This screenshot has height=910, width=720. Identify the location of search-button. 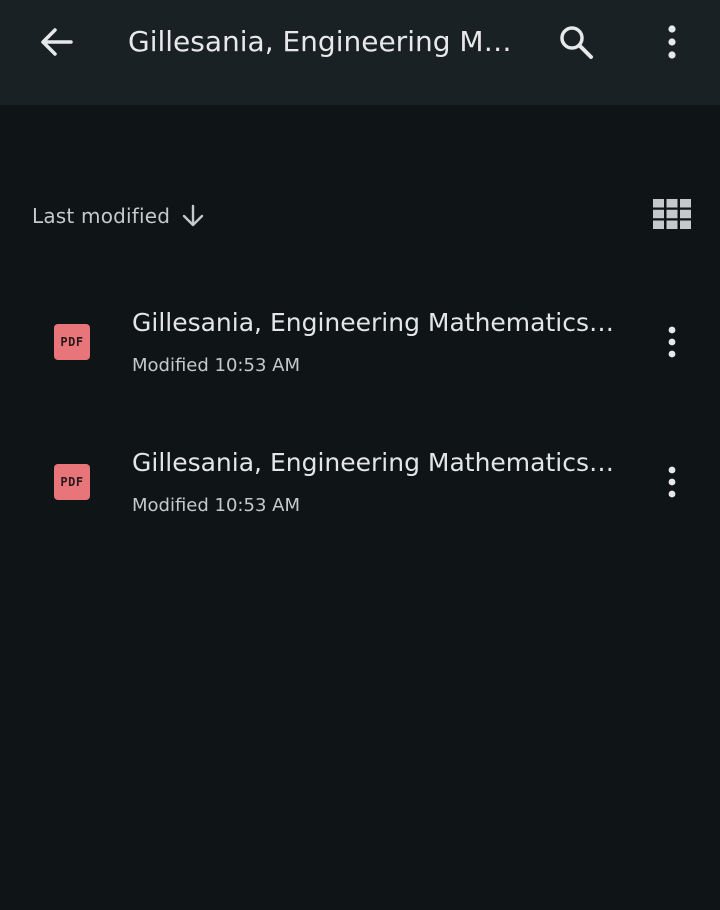
(576, 42).